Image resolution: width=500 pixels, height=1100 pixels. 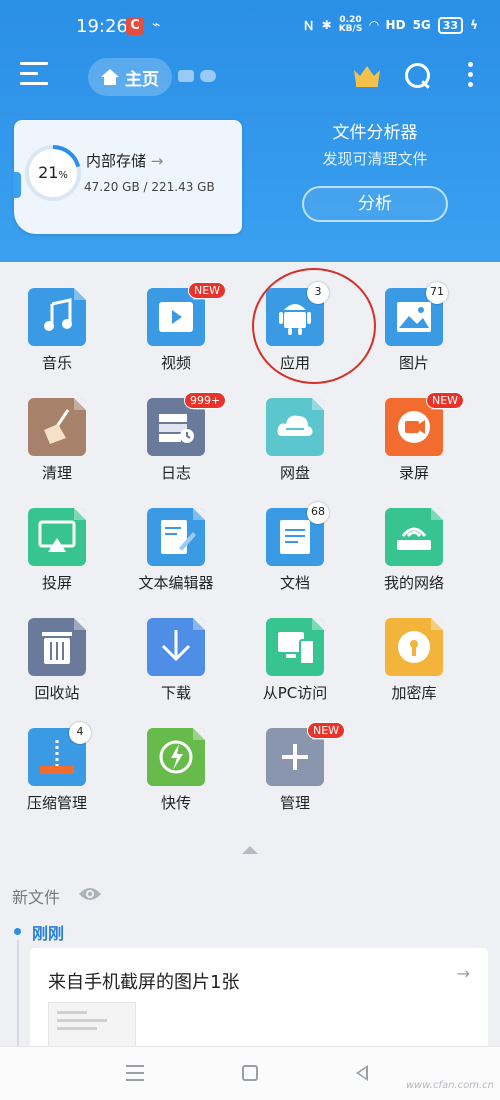 I want to click on tile-label: 文档, so click(x=294, y=583).